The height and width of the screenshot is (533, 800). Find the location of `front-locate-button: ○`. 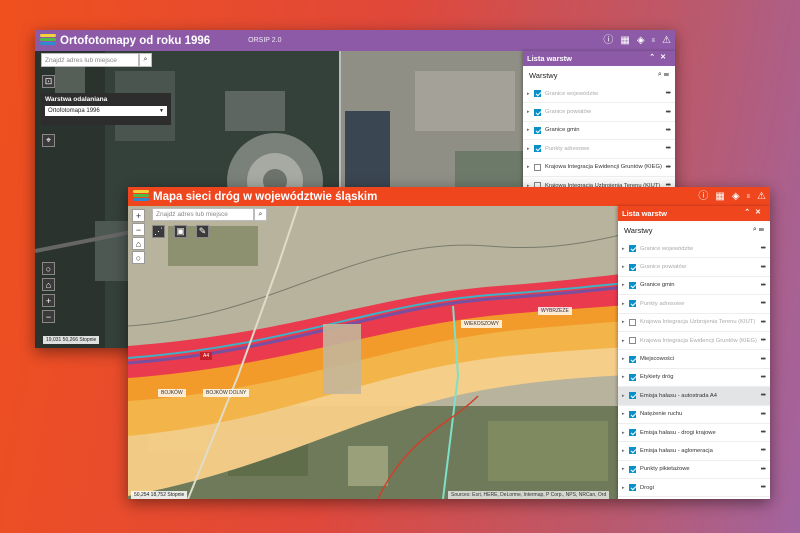

front-locate-button: ○ is located at coordinates (138, 257).